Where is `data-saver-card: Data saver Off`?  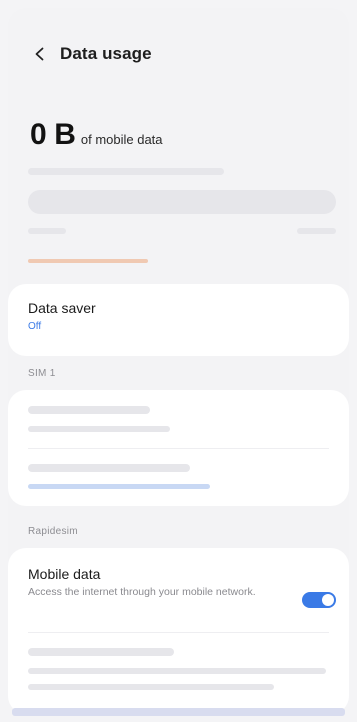
data-saver-card: Data saver Off is located at coordinates (178, 320).